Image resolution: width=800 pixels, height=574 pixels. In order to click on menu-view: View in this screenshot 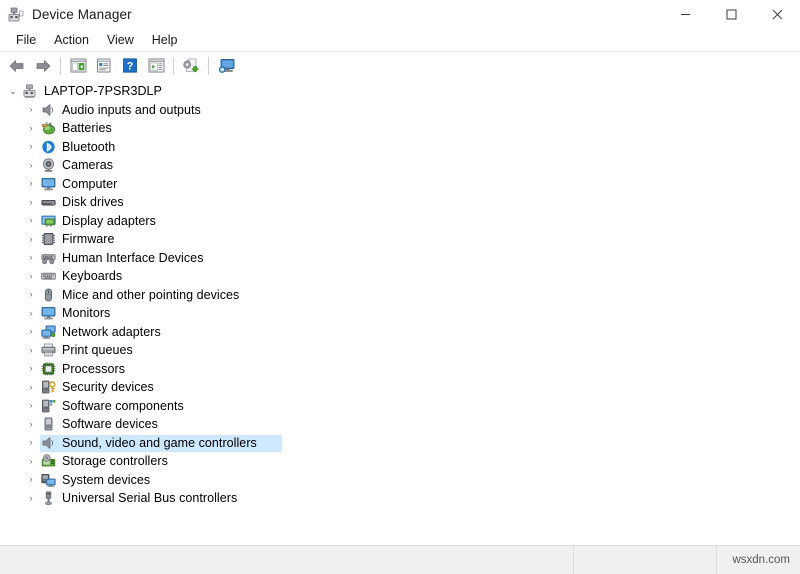, I will do `click(120, 40)`.